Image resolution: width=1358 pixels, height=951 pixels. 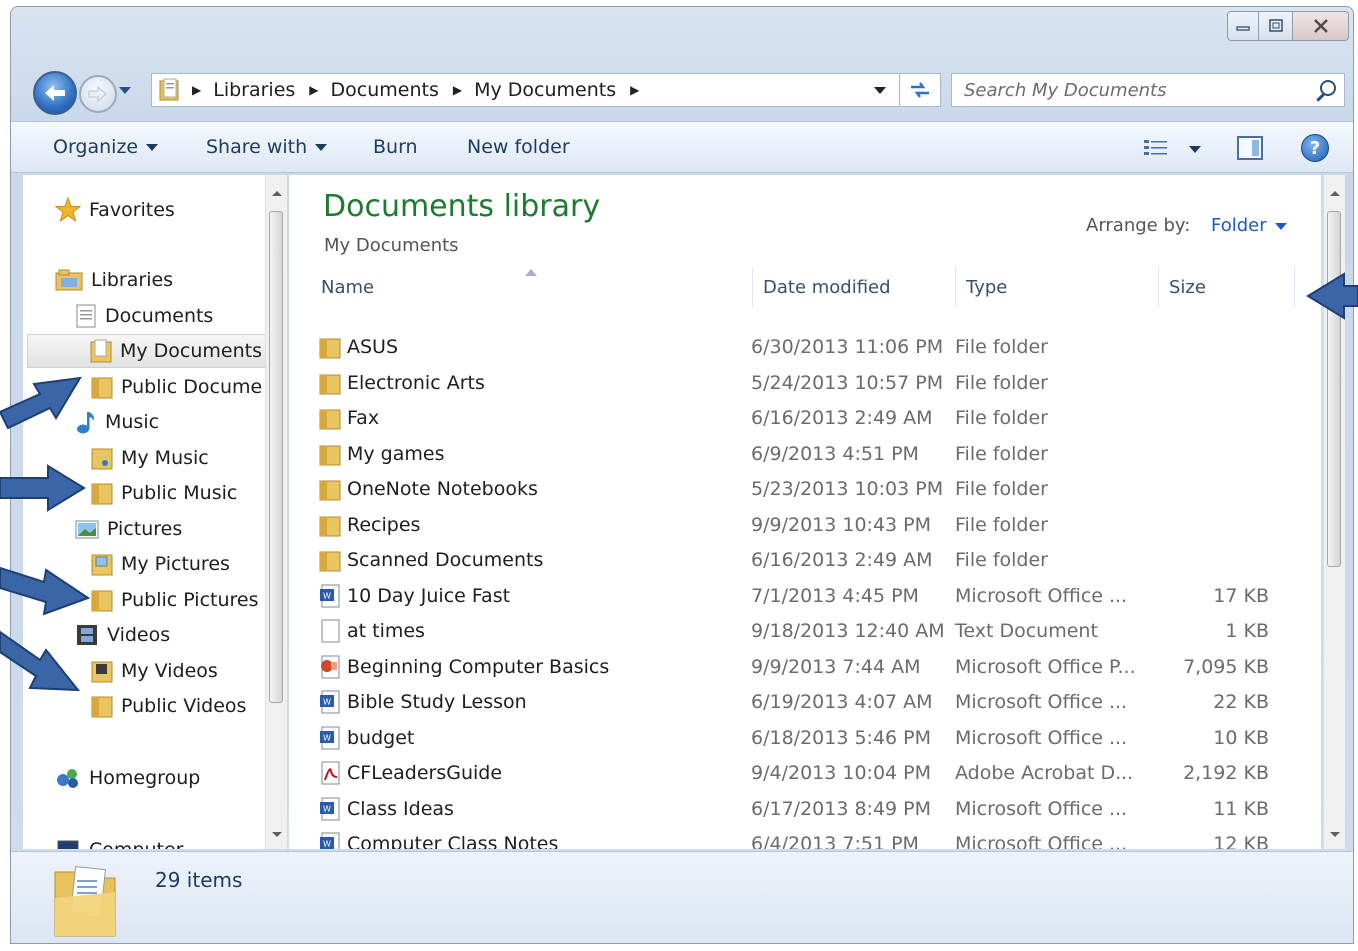 I want to click on annotation-arrow-public-pictures, so click(x=45, y=591).